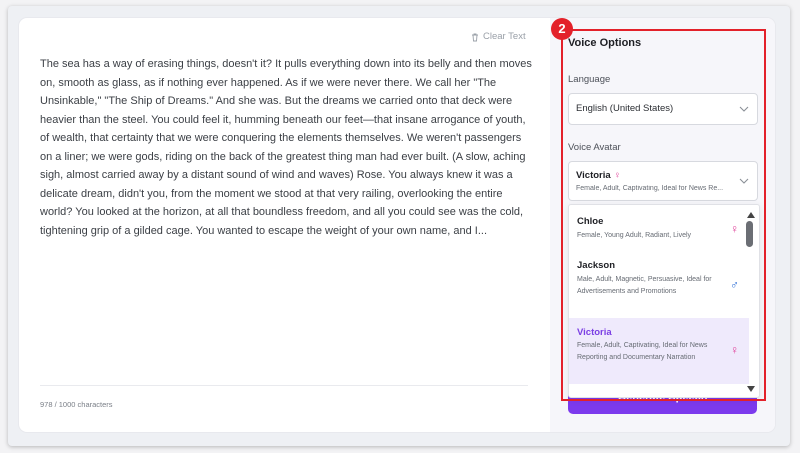 This screenshot has width=800, height=453. Describe the element at coordinates (504, 36) in the screenshot. I see `clear-text-label: Clear Text` at that location.